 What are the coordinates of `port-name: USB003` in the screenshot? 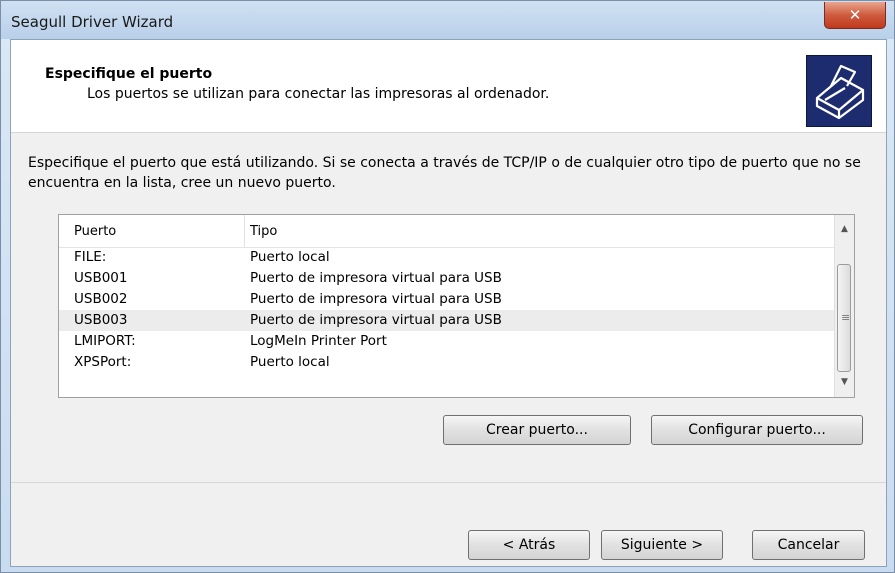 It's located at (101, 320).